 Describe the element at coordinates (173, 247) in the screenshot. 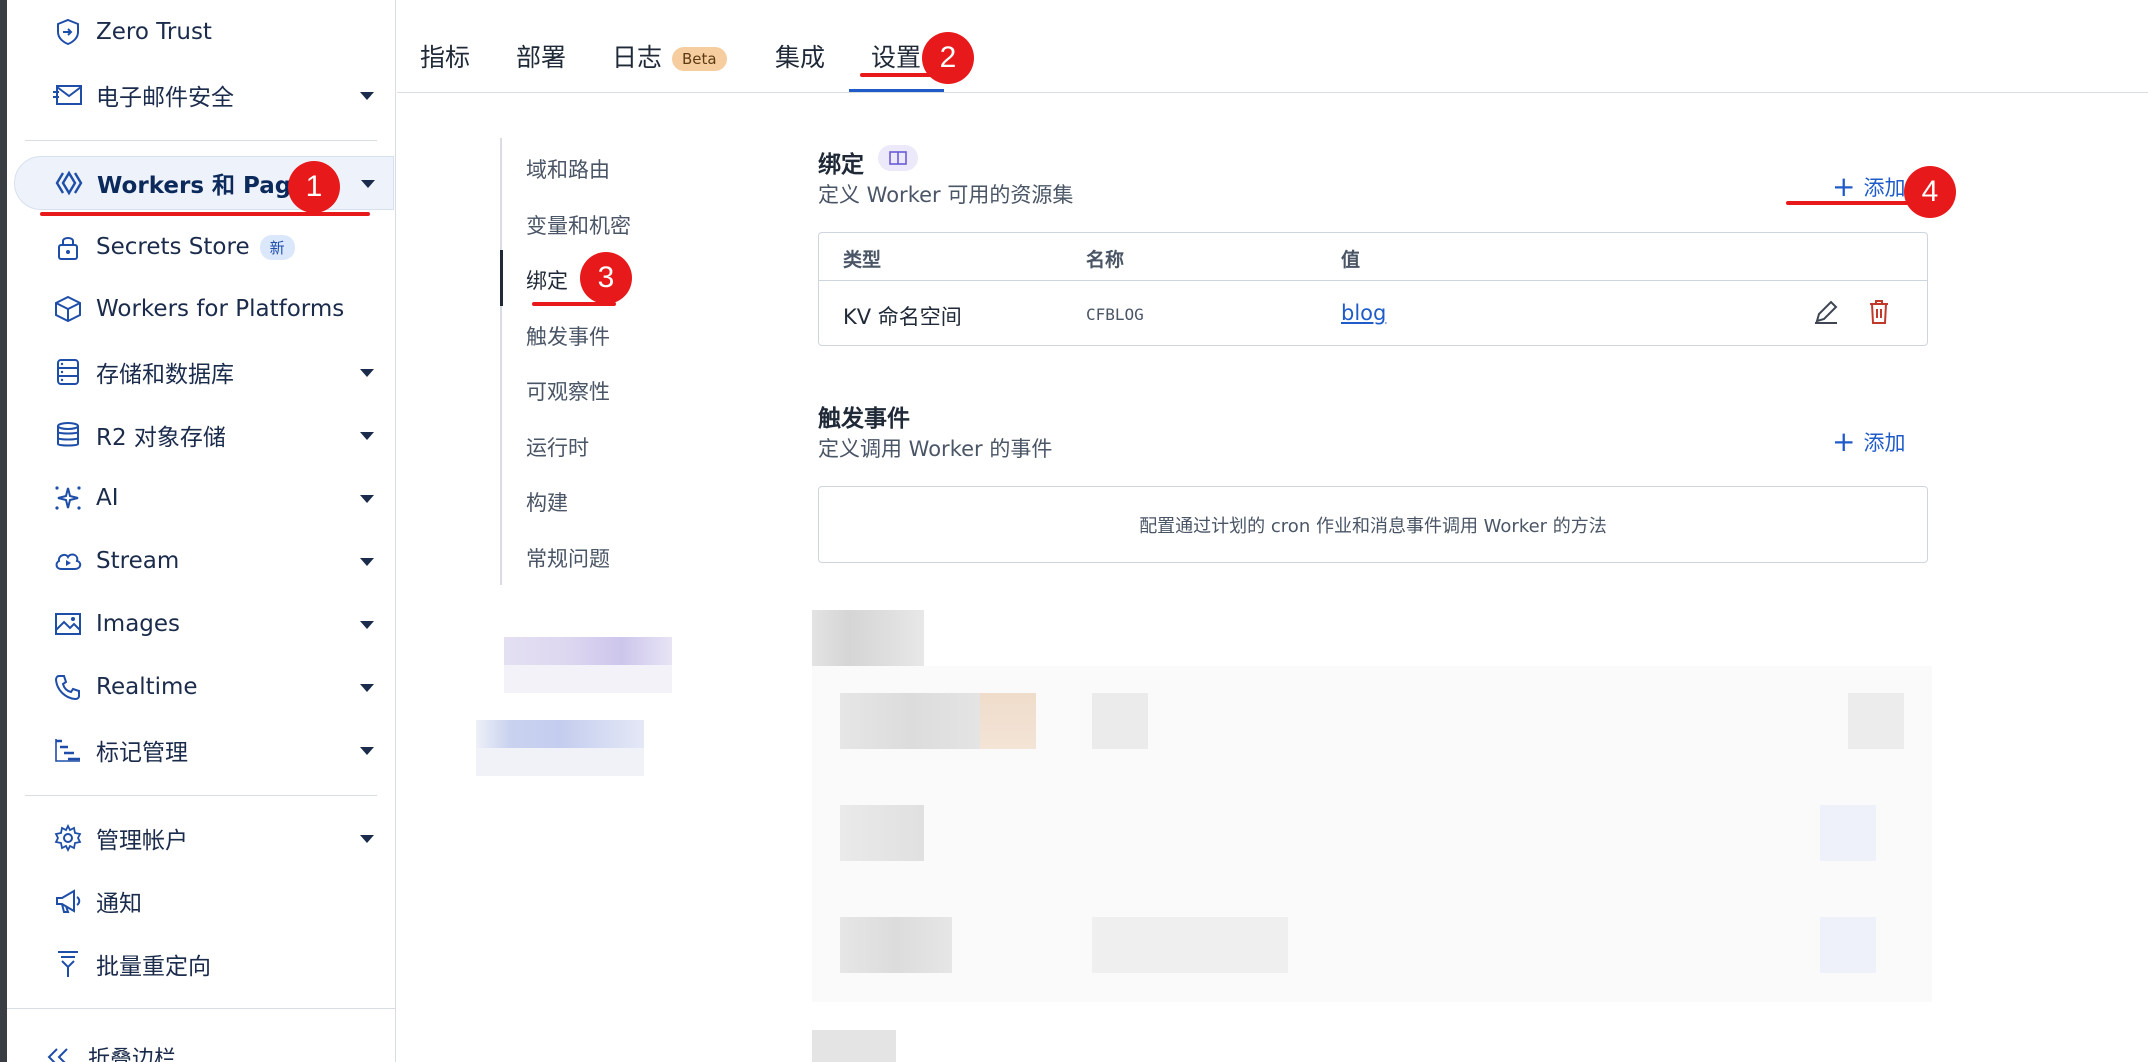

I see `secrets-store-label: Secrets Store` at that location.